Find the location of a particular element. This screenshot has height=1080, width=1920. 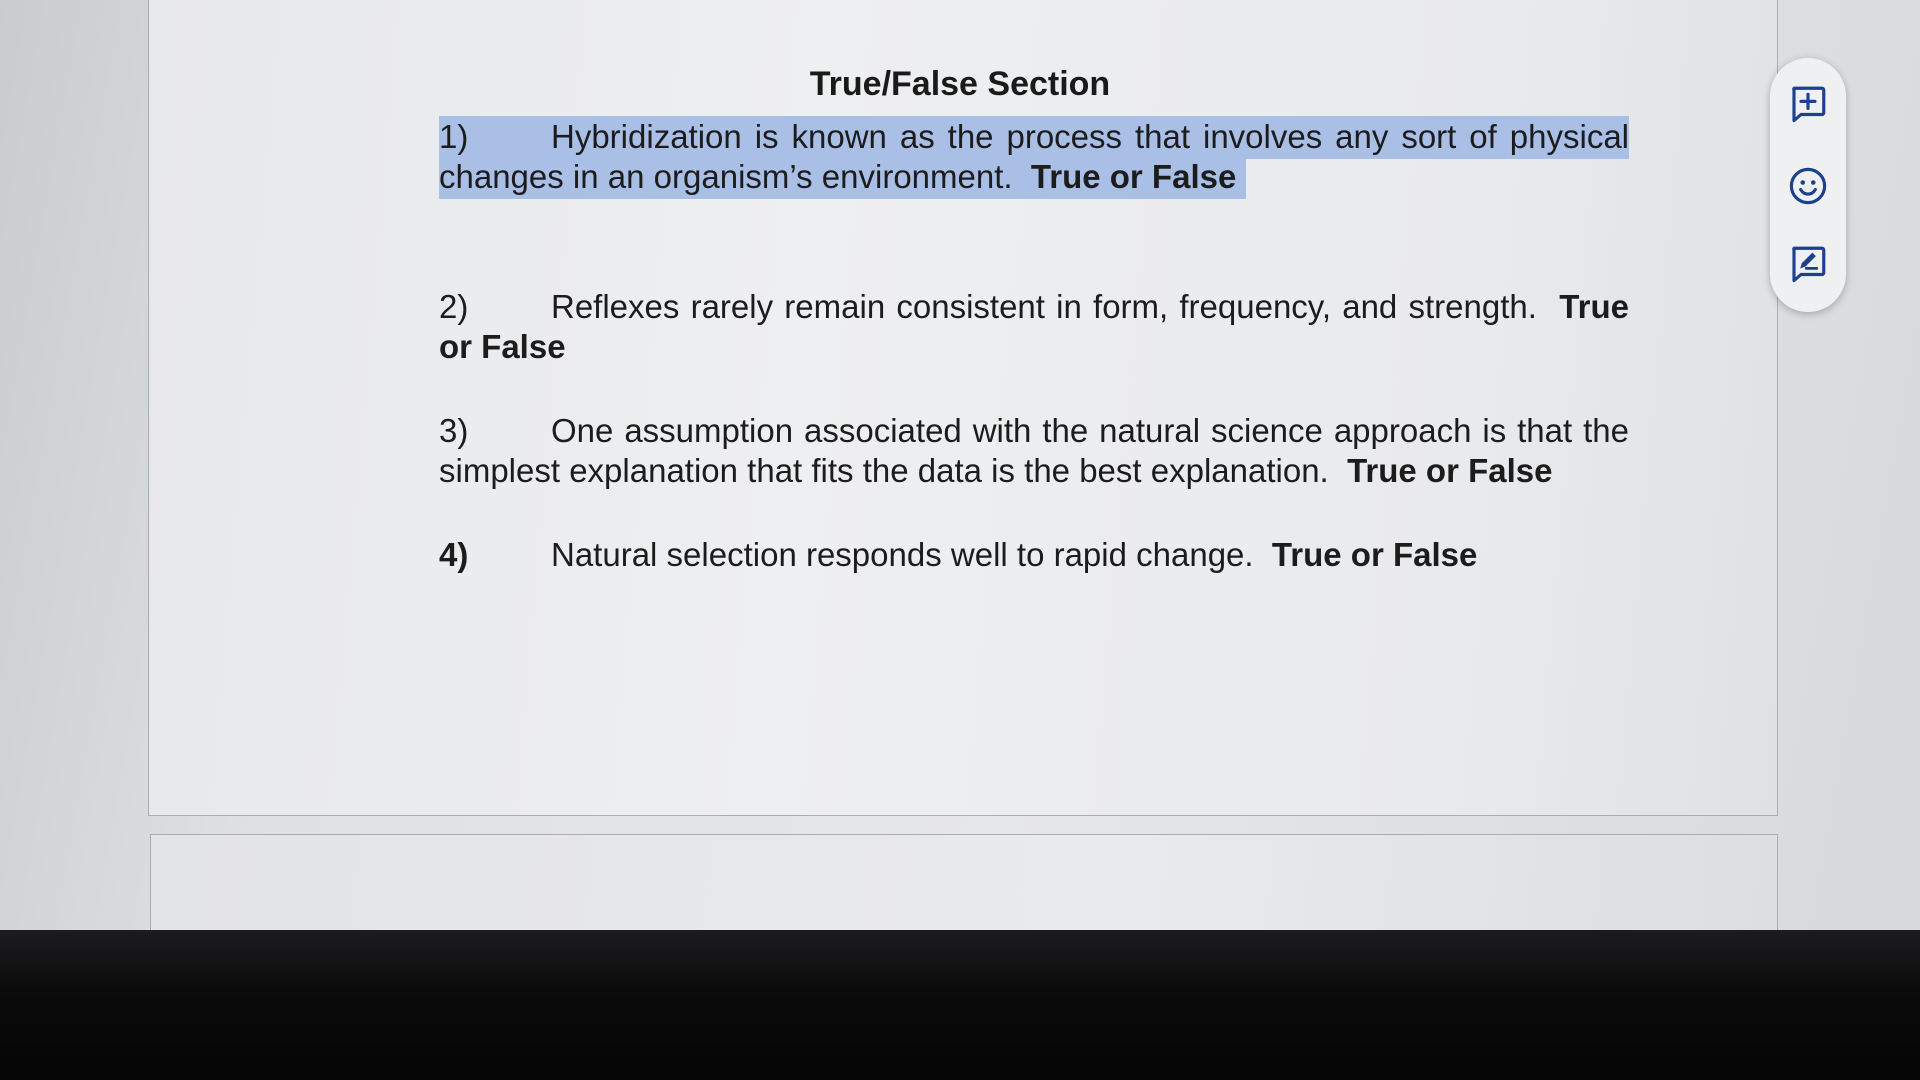

section-title-text: True/False Section is located at coordinates (960, 84).